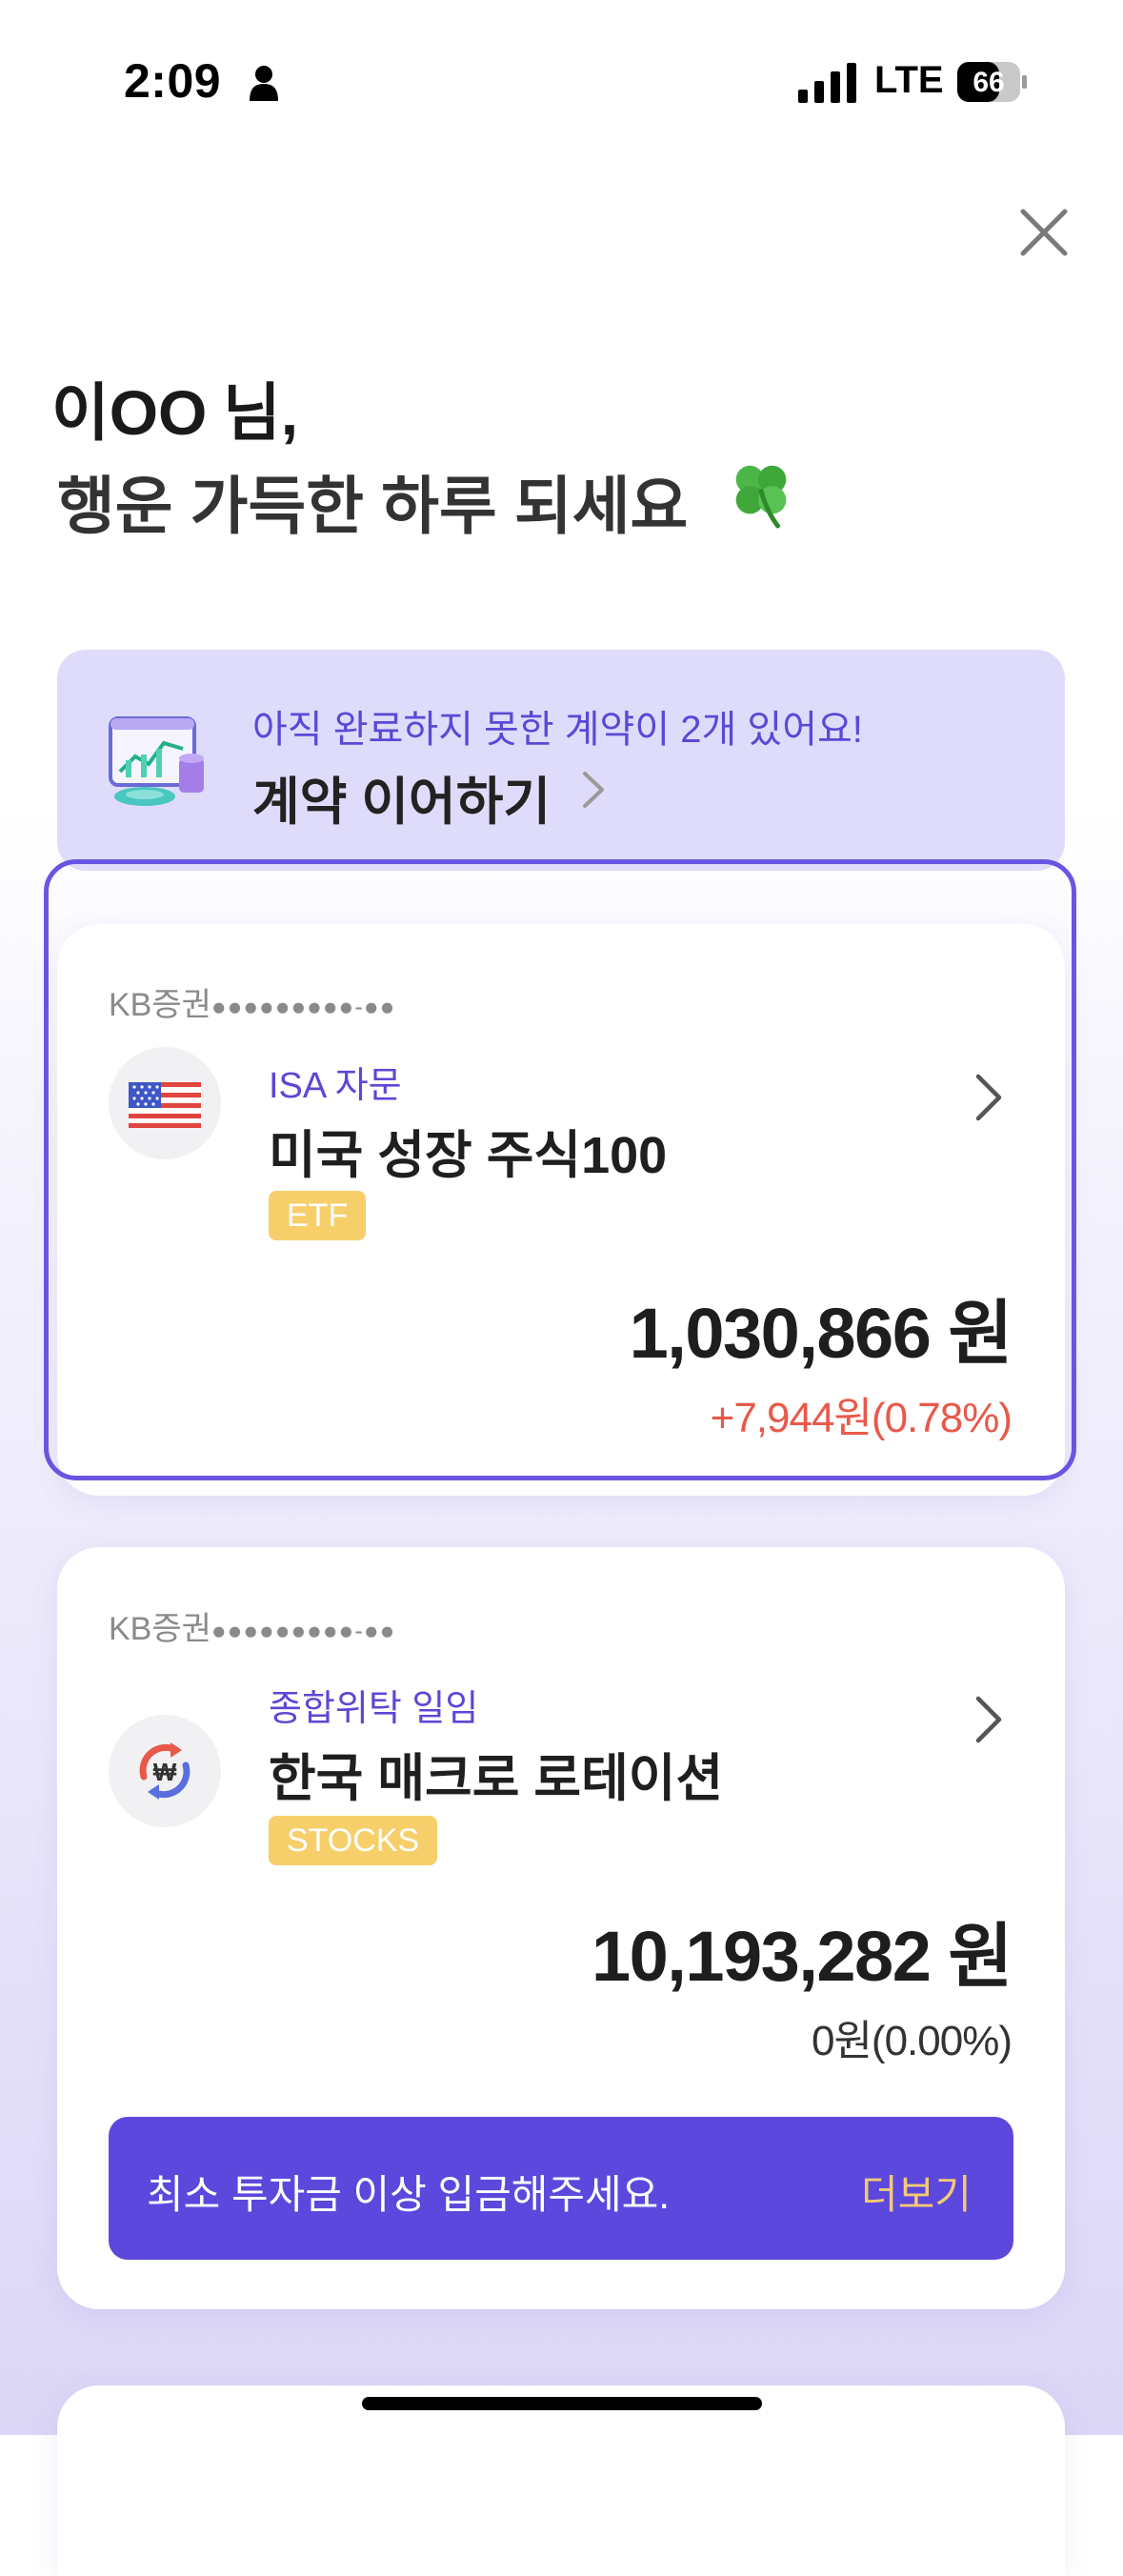  What do you see at coordinates (318, 1215) in the screenshot?
I see `product-tag: ETF` at bounding box center [318, 1215].